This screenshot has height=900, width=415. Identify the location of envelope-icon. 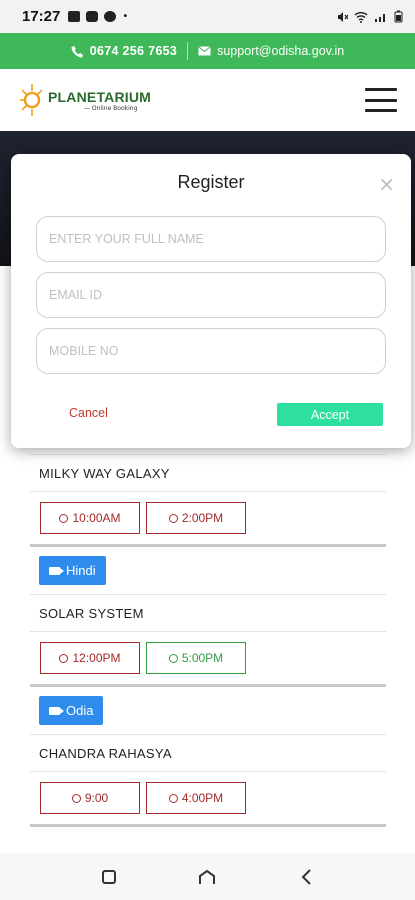
(204, 51).